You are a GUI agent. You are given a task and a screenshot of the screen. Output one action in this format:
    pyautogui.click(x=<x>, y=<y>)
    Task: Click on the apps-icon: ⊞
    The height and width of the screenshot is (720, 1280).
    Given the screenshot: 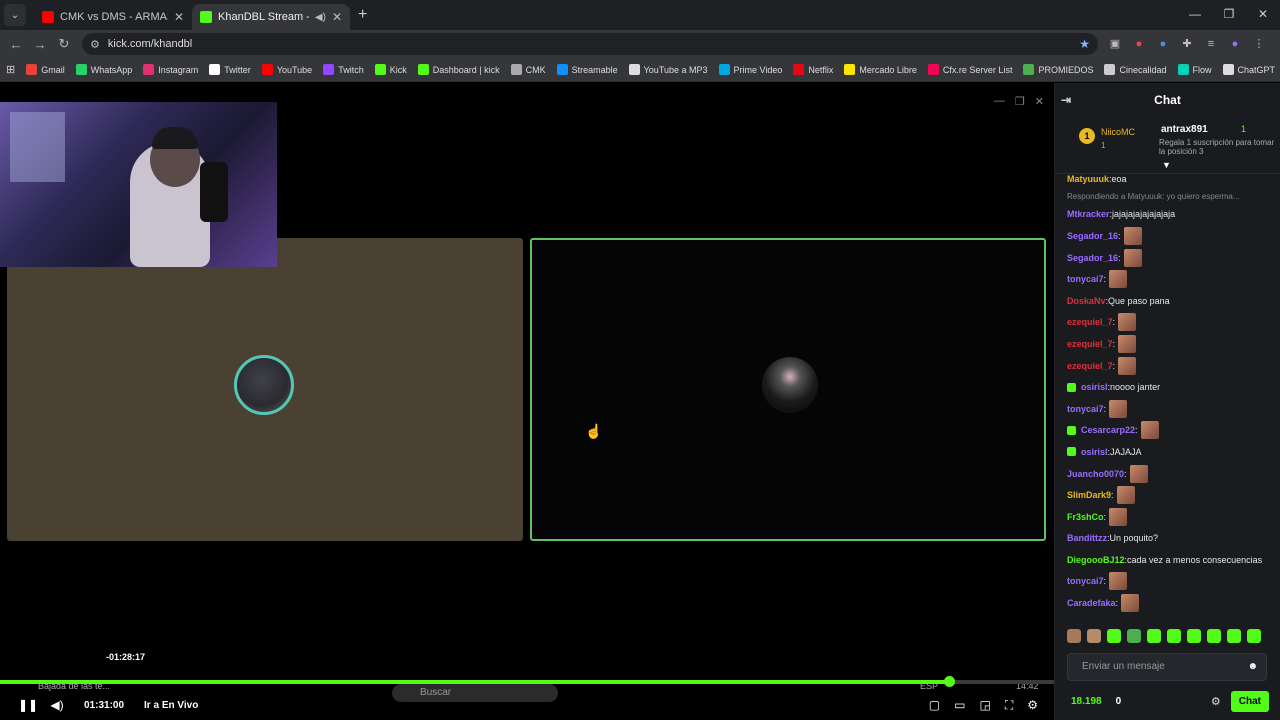 What is the action you would take?
    pyautogui.click(x=10, y=69)
    